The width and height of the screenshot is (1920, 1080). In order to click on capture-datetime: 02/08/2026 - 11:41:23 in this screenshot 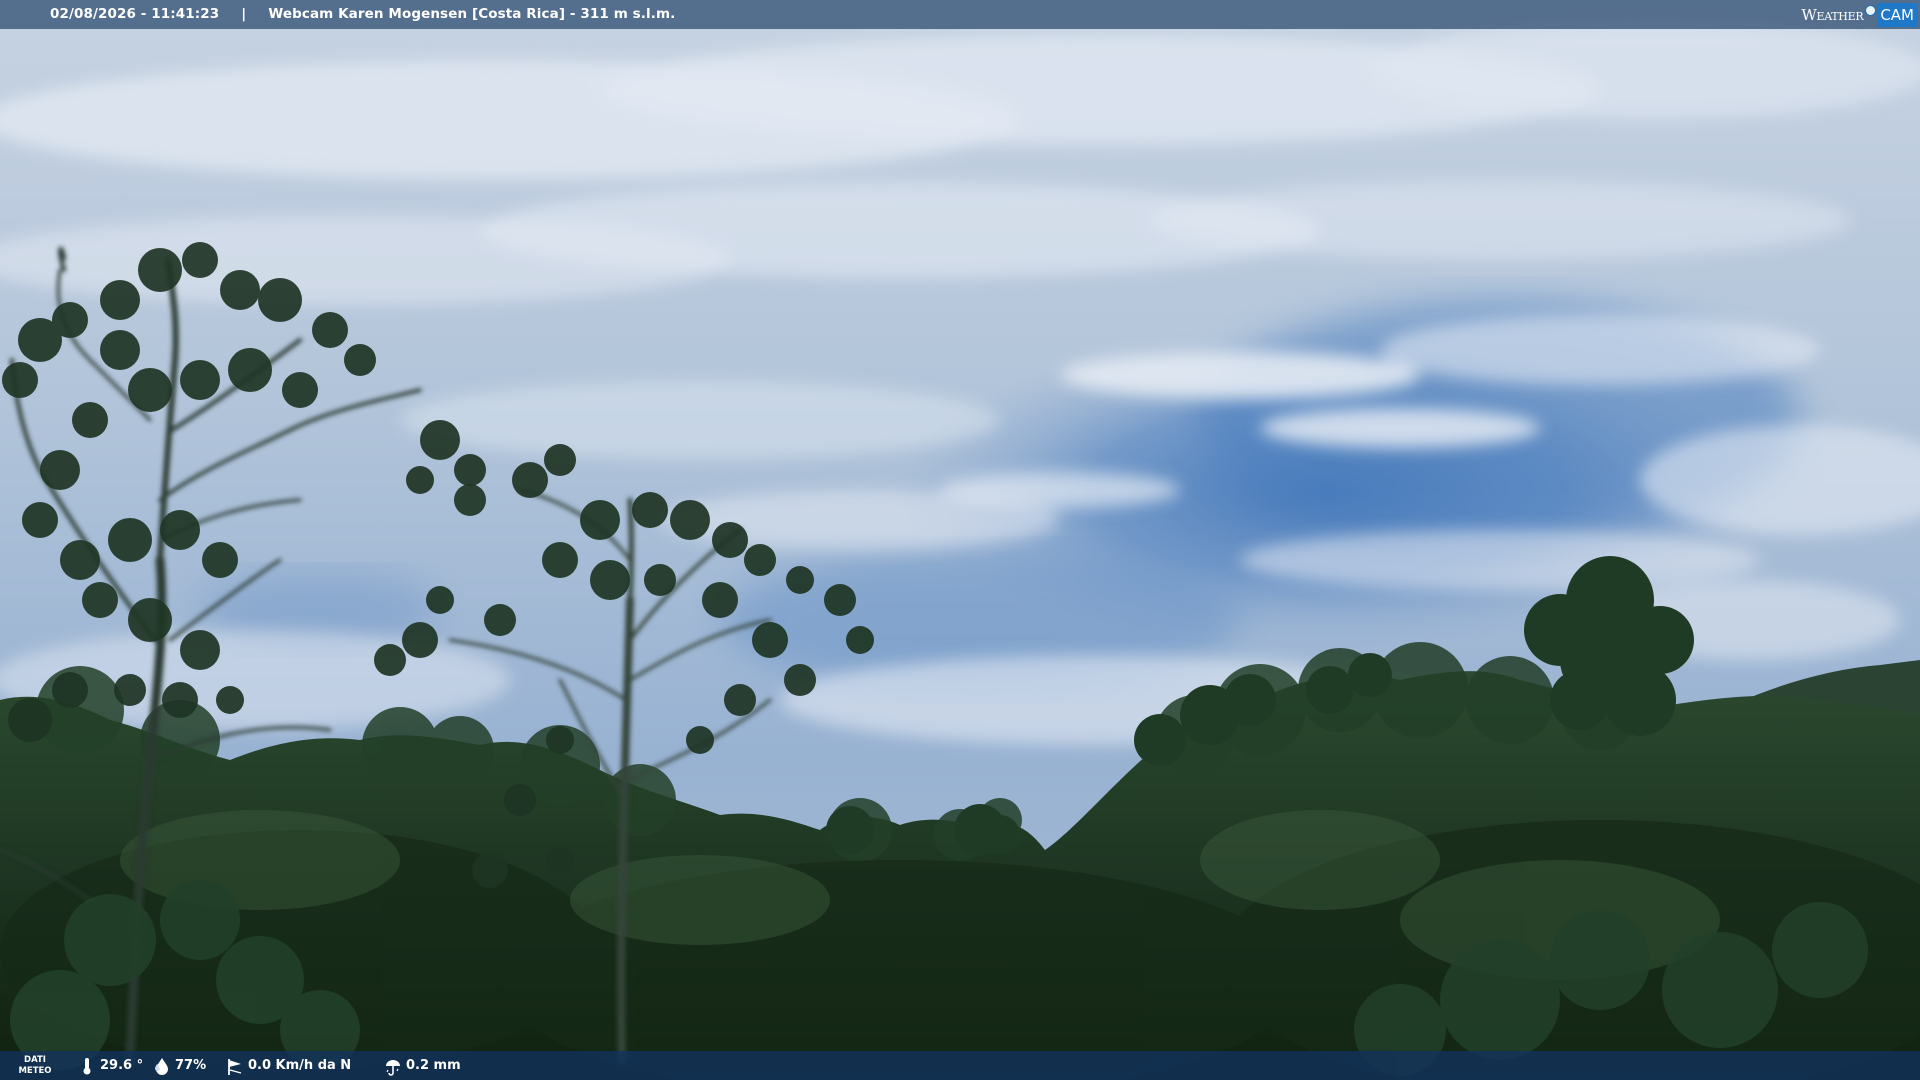, I will do `click(135, 14)`.